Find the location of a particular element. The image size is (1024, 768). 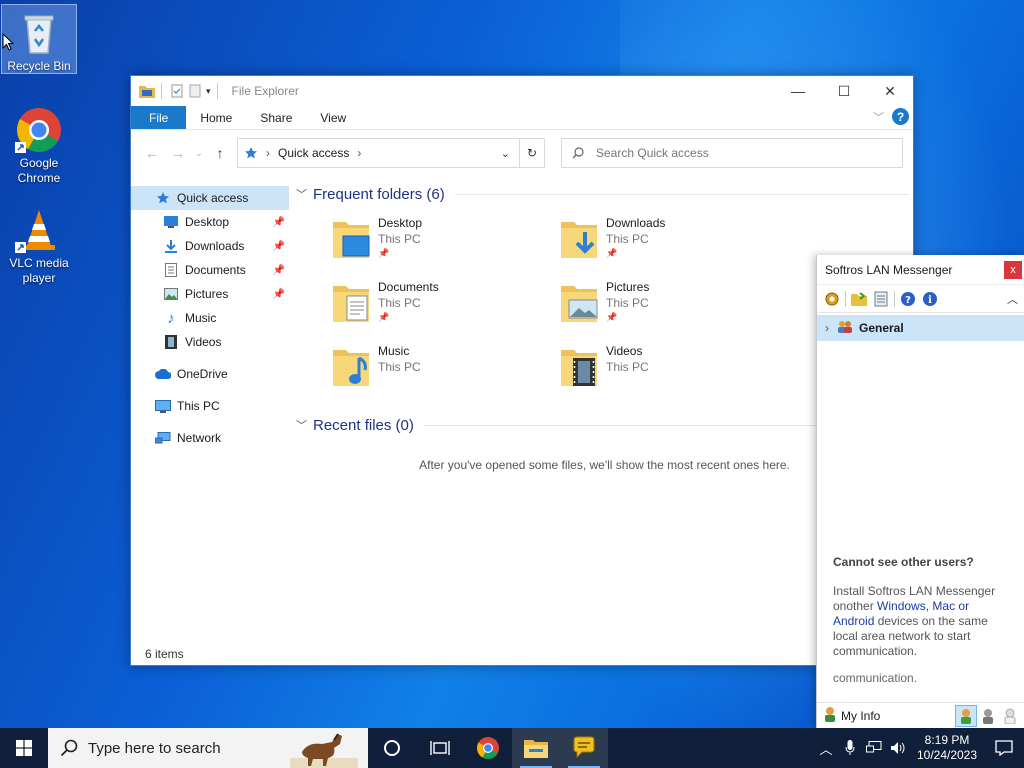

my-info-user-icon is located at coordinates (830, 715).